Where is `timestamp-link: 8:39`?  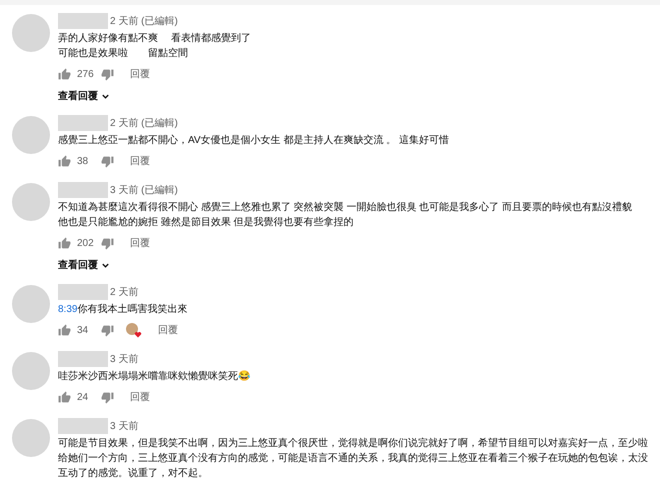 timestamp-link: 8:39 is located at coordinates (68, 309).